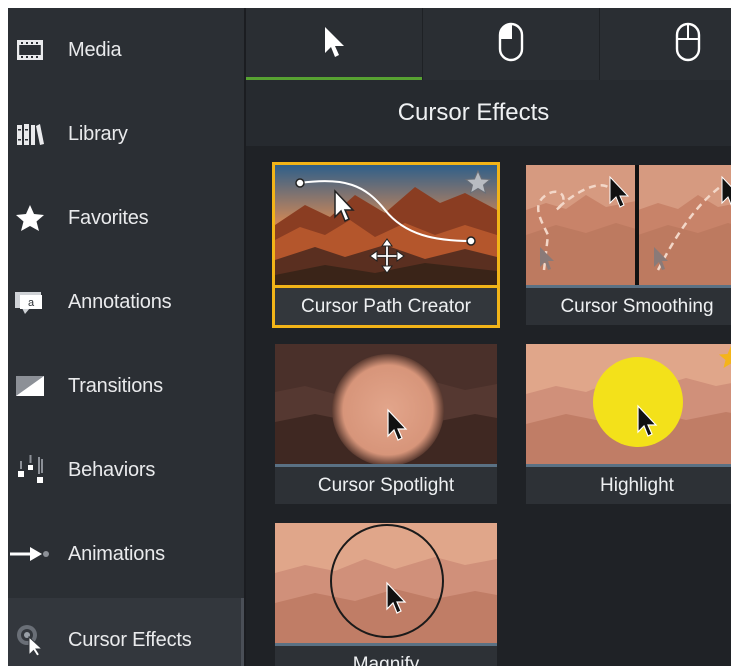 The width and height of the screenshot is (731, 666). I want to click on sidebar-item-animations: Animations, so click(126, 554).